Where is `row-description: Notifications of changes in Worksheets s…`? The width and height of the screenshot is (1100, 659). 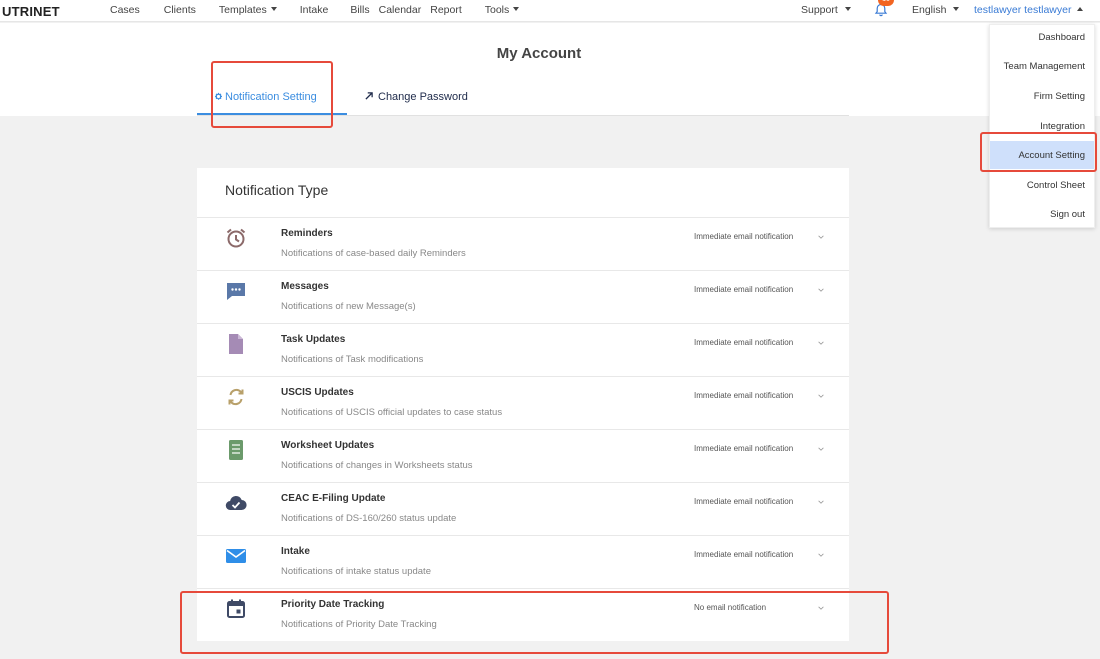
row-description: Notifications of changes in Worksheets s… is located at coordinates (377, 465).